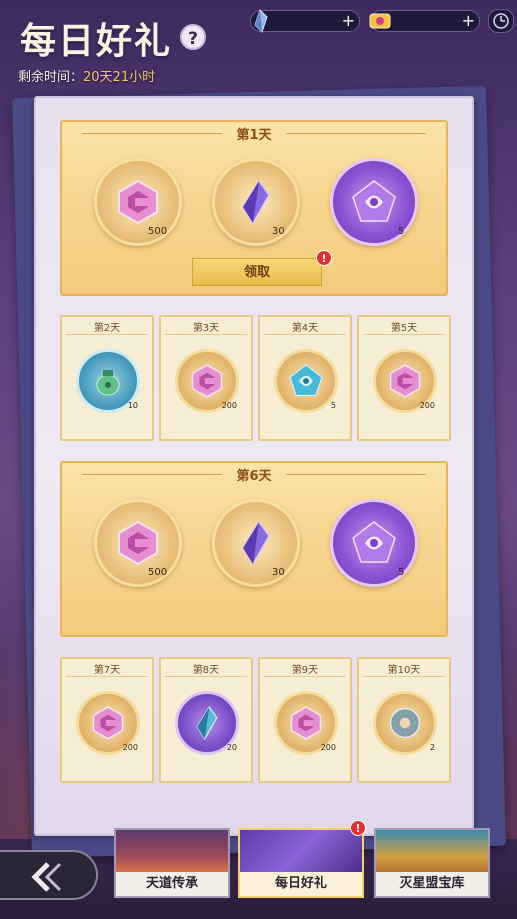 The height and width of the screenshot is (919, 517). What do you see at coordinates (261, 21) in the screenshot?
I see `crystal-icon` at bounding box center [261, 21].